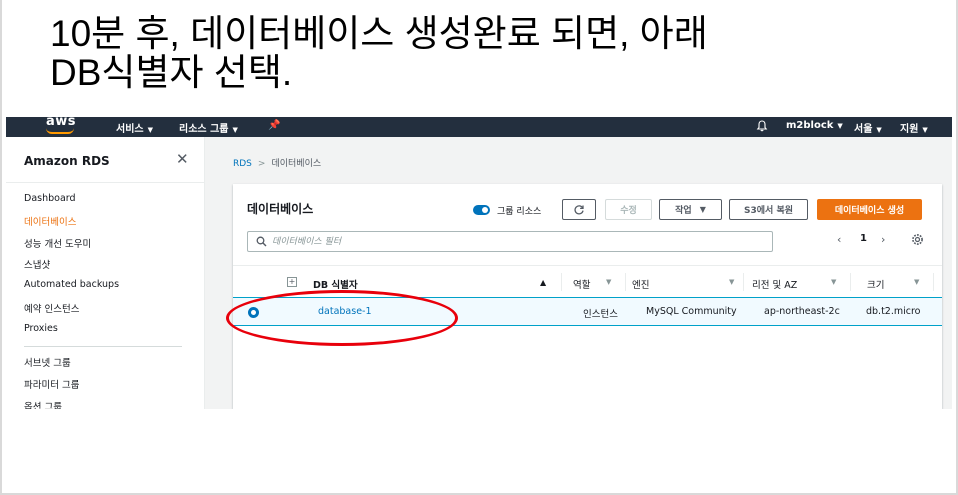 The image size is (958, 495). Describe the element at coordinates (57, 243) in the screenshot. I see `sidebar-item-performance-insights: 성능 개선 도우미` at that location.